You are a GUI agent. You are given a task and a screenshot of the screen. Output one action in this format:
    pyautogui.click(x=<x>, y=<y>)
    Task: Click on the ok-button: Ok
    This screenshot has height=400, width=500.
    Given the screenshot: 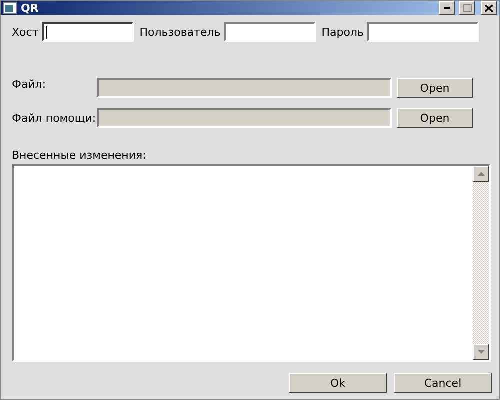 What is the action you would take?
    pyautogui.click(x=338, y=383)
    